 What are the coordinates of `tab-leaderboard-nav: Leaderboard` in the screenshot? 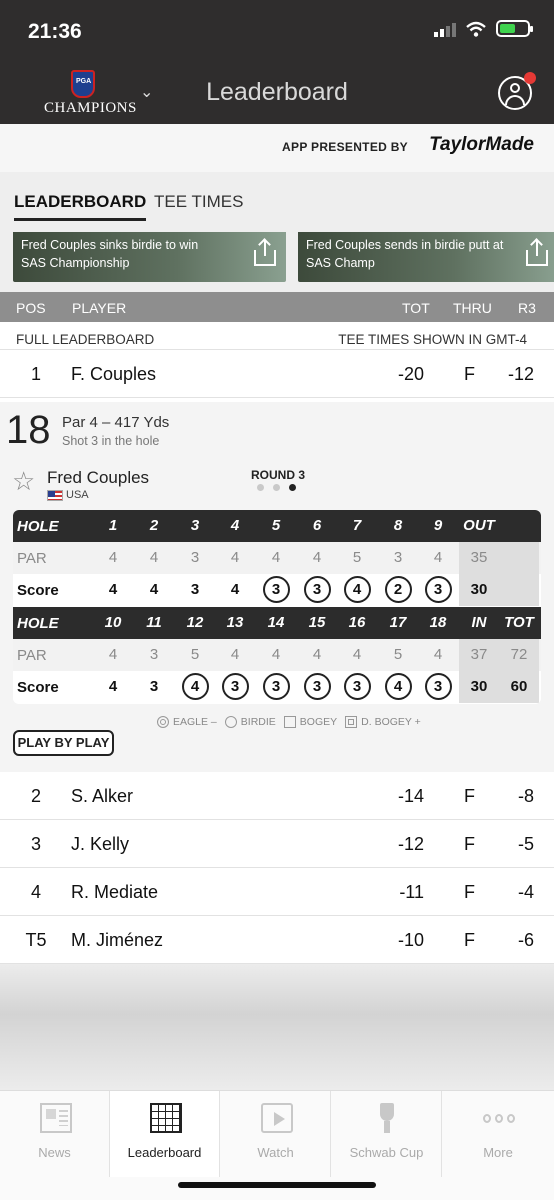 It's located at (165, 1134).